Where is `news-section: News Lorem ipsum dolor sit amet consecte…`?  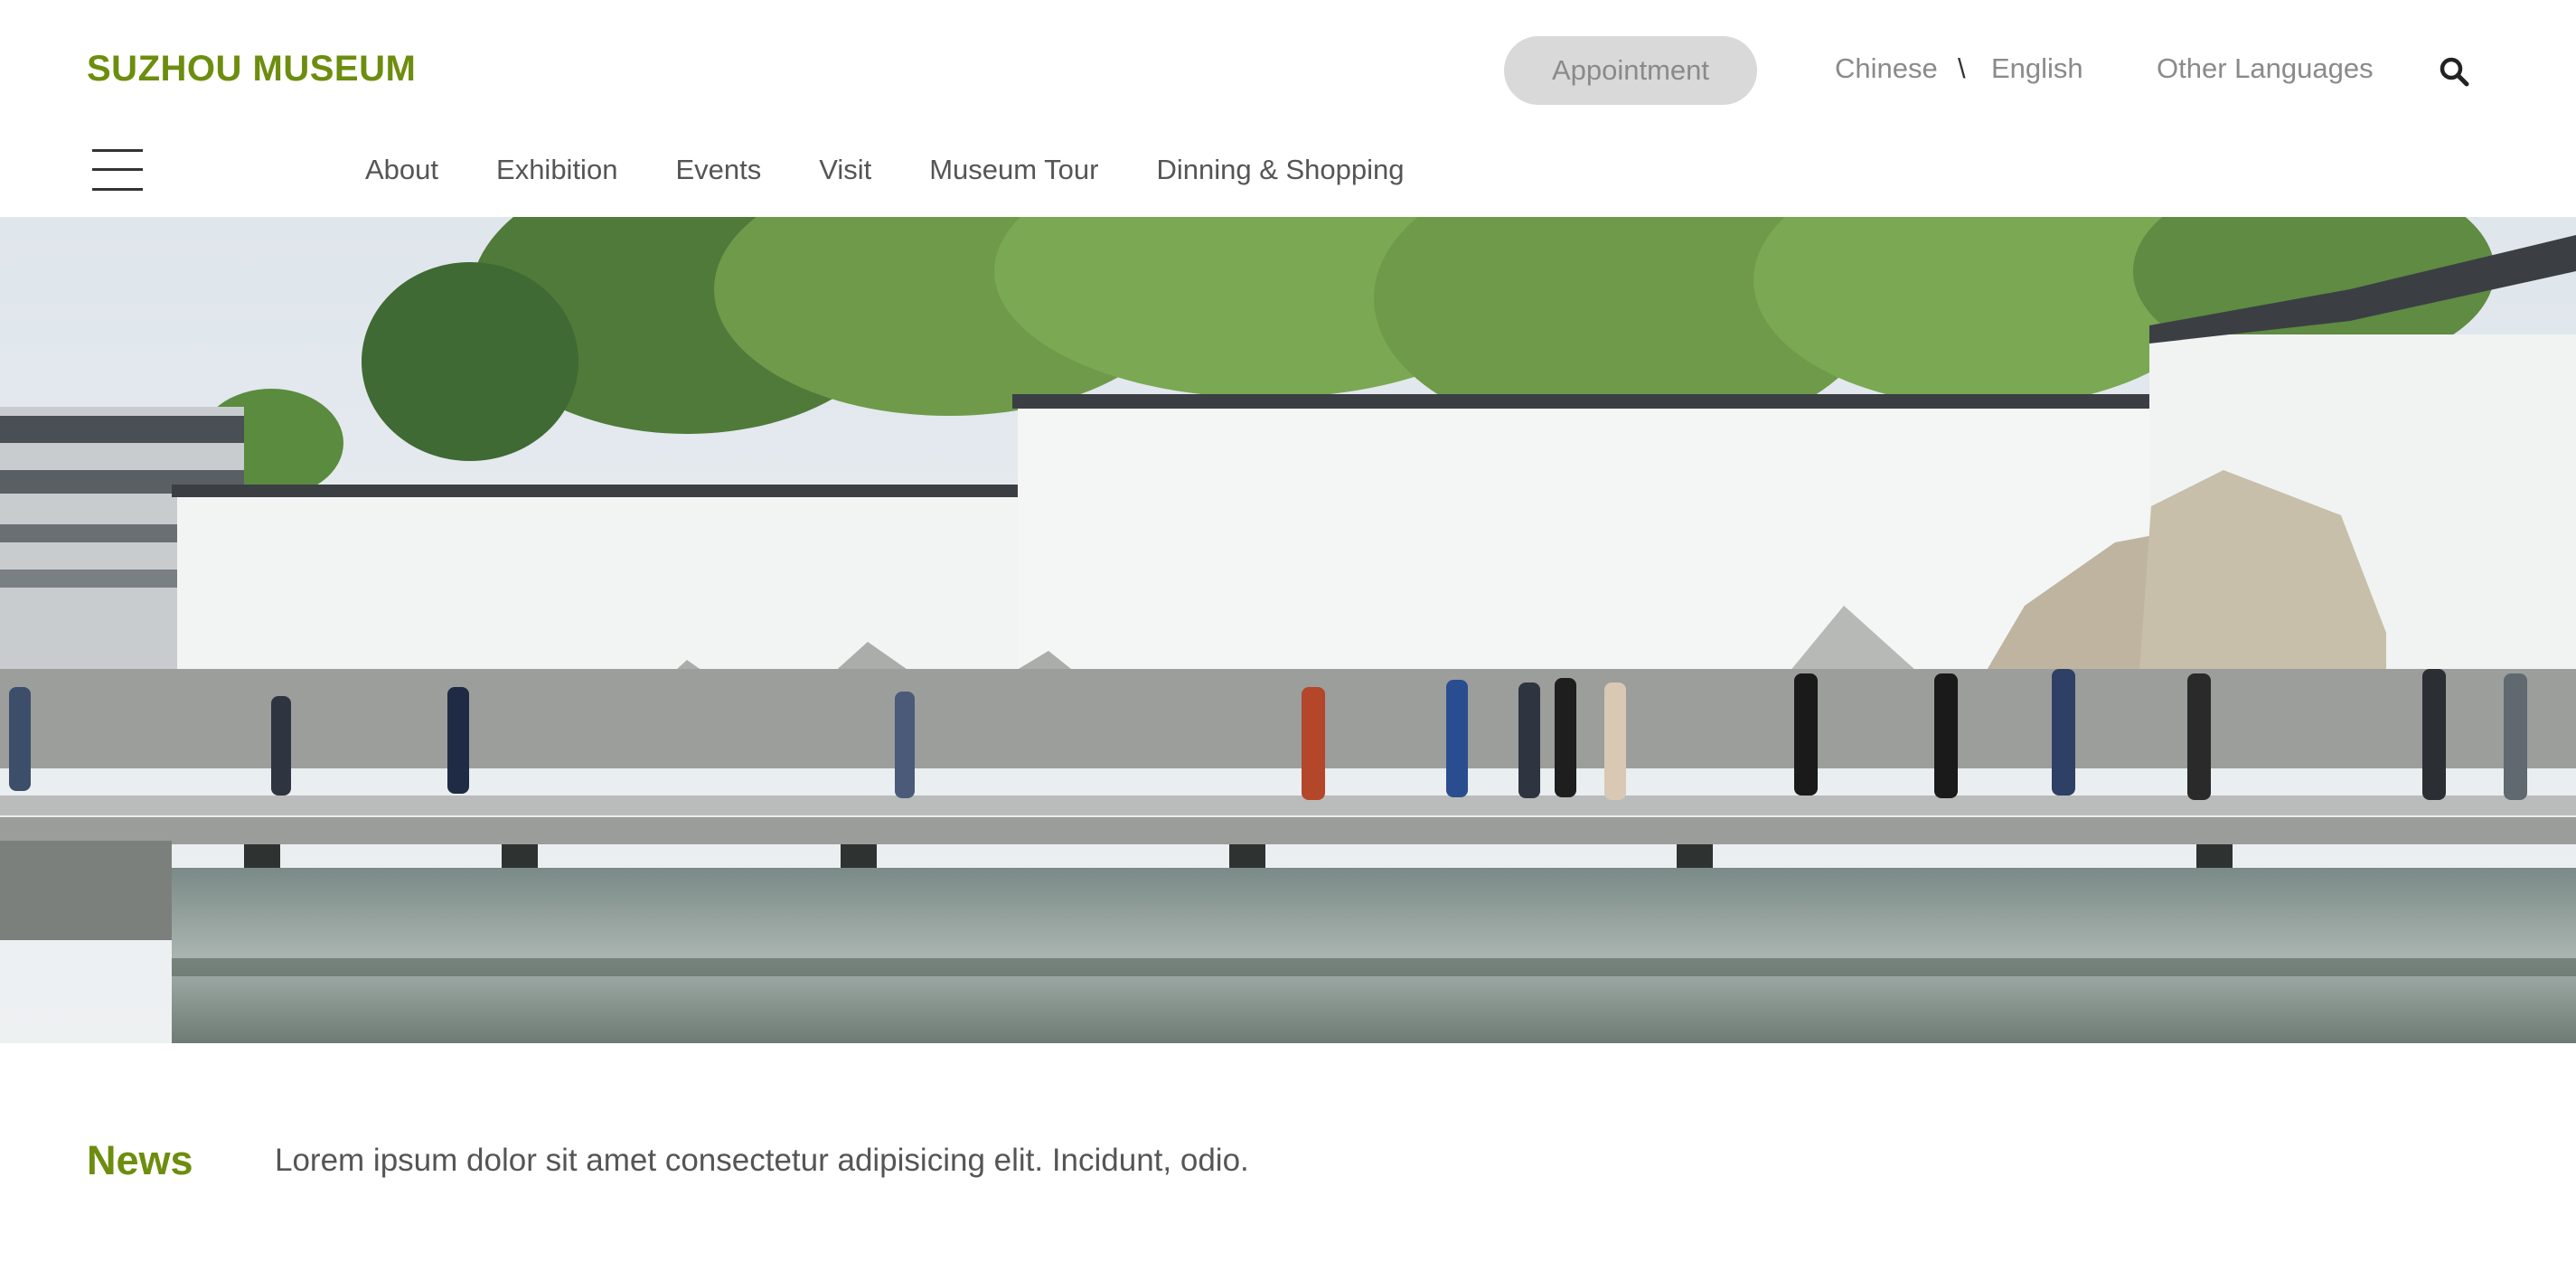 news-section: News Lorem ipsum dolor sit amet consecte… is located at coordinates (668, 1161).